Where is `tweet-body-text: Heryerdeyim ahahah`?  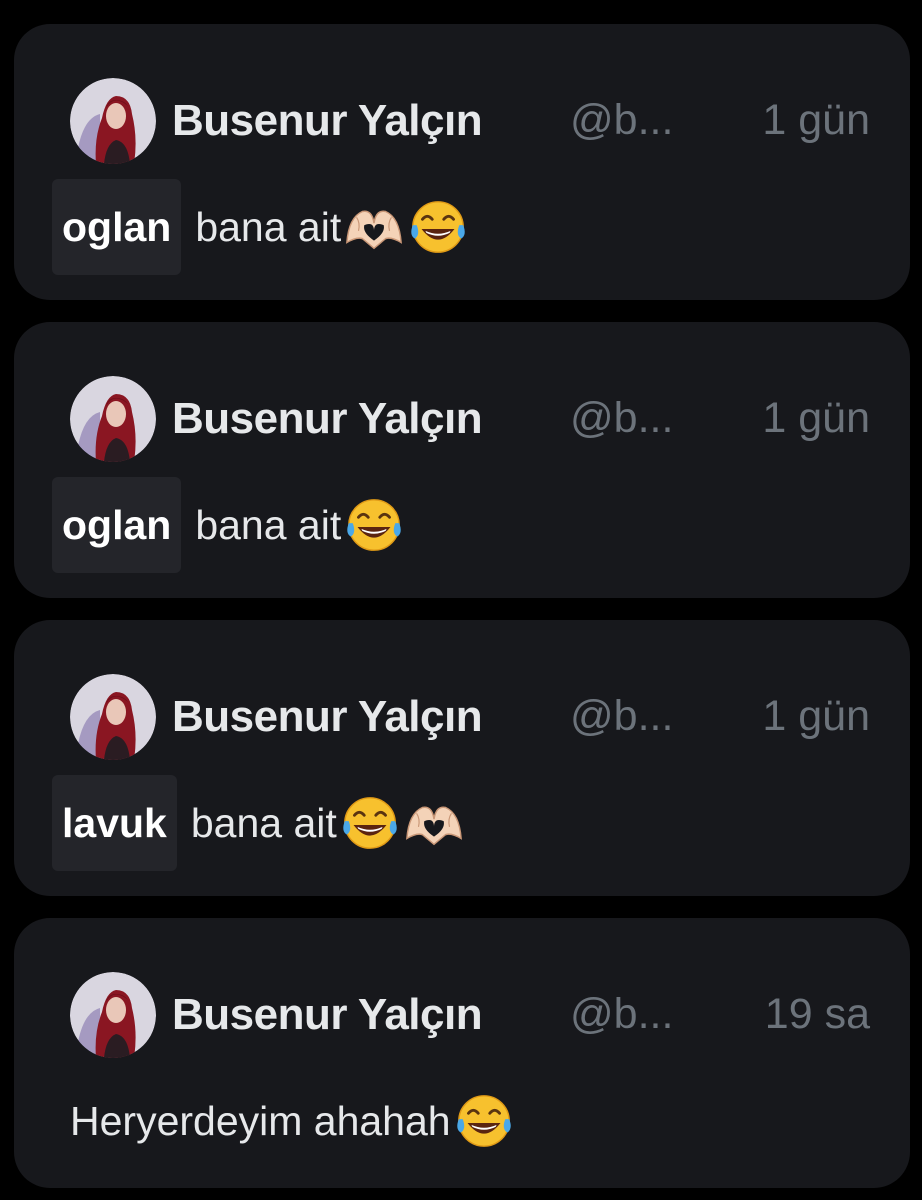 tweet-body-text: Heryerdeyim ahahah is located at coordinates (260, 1120).